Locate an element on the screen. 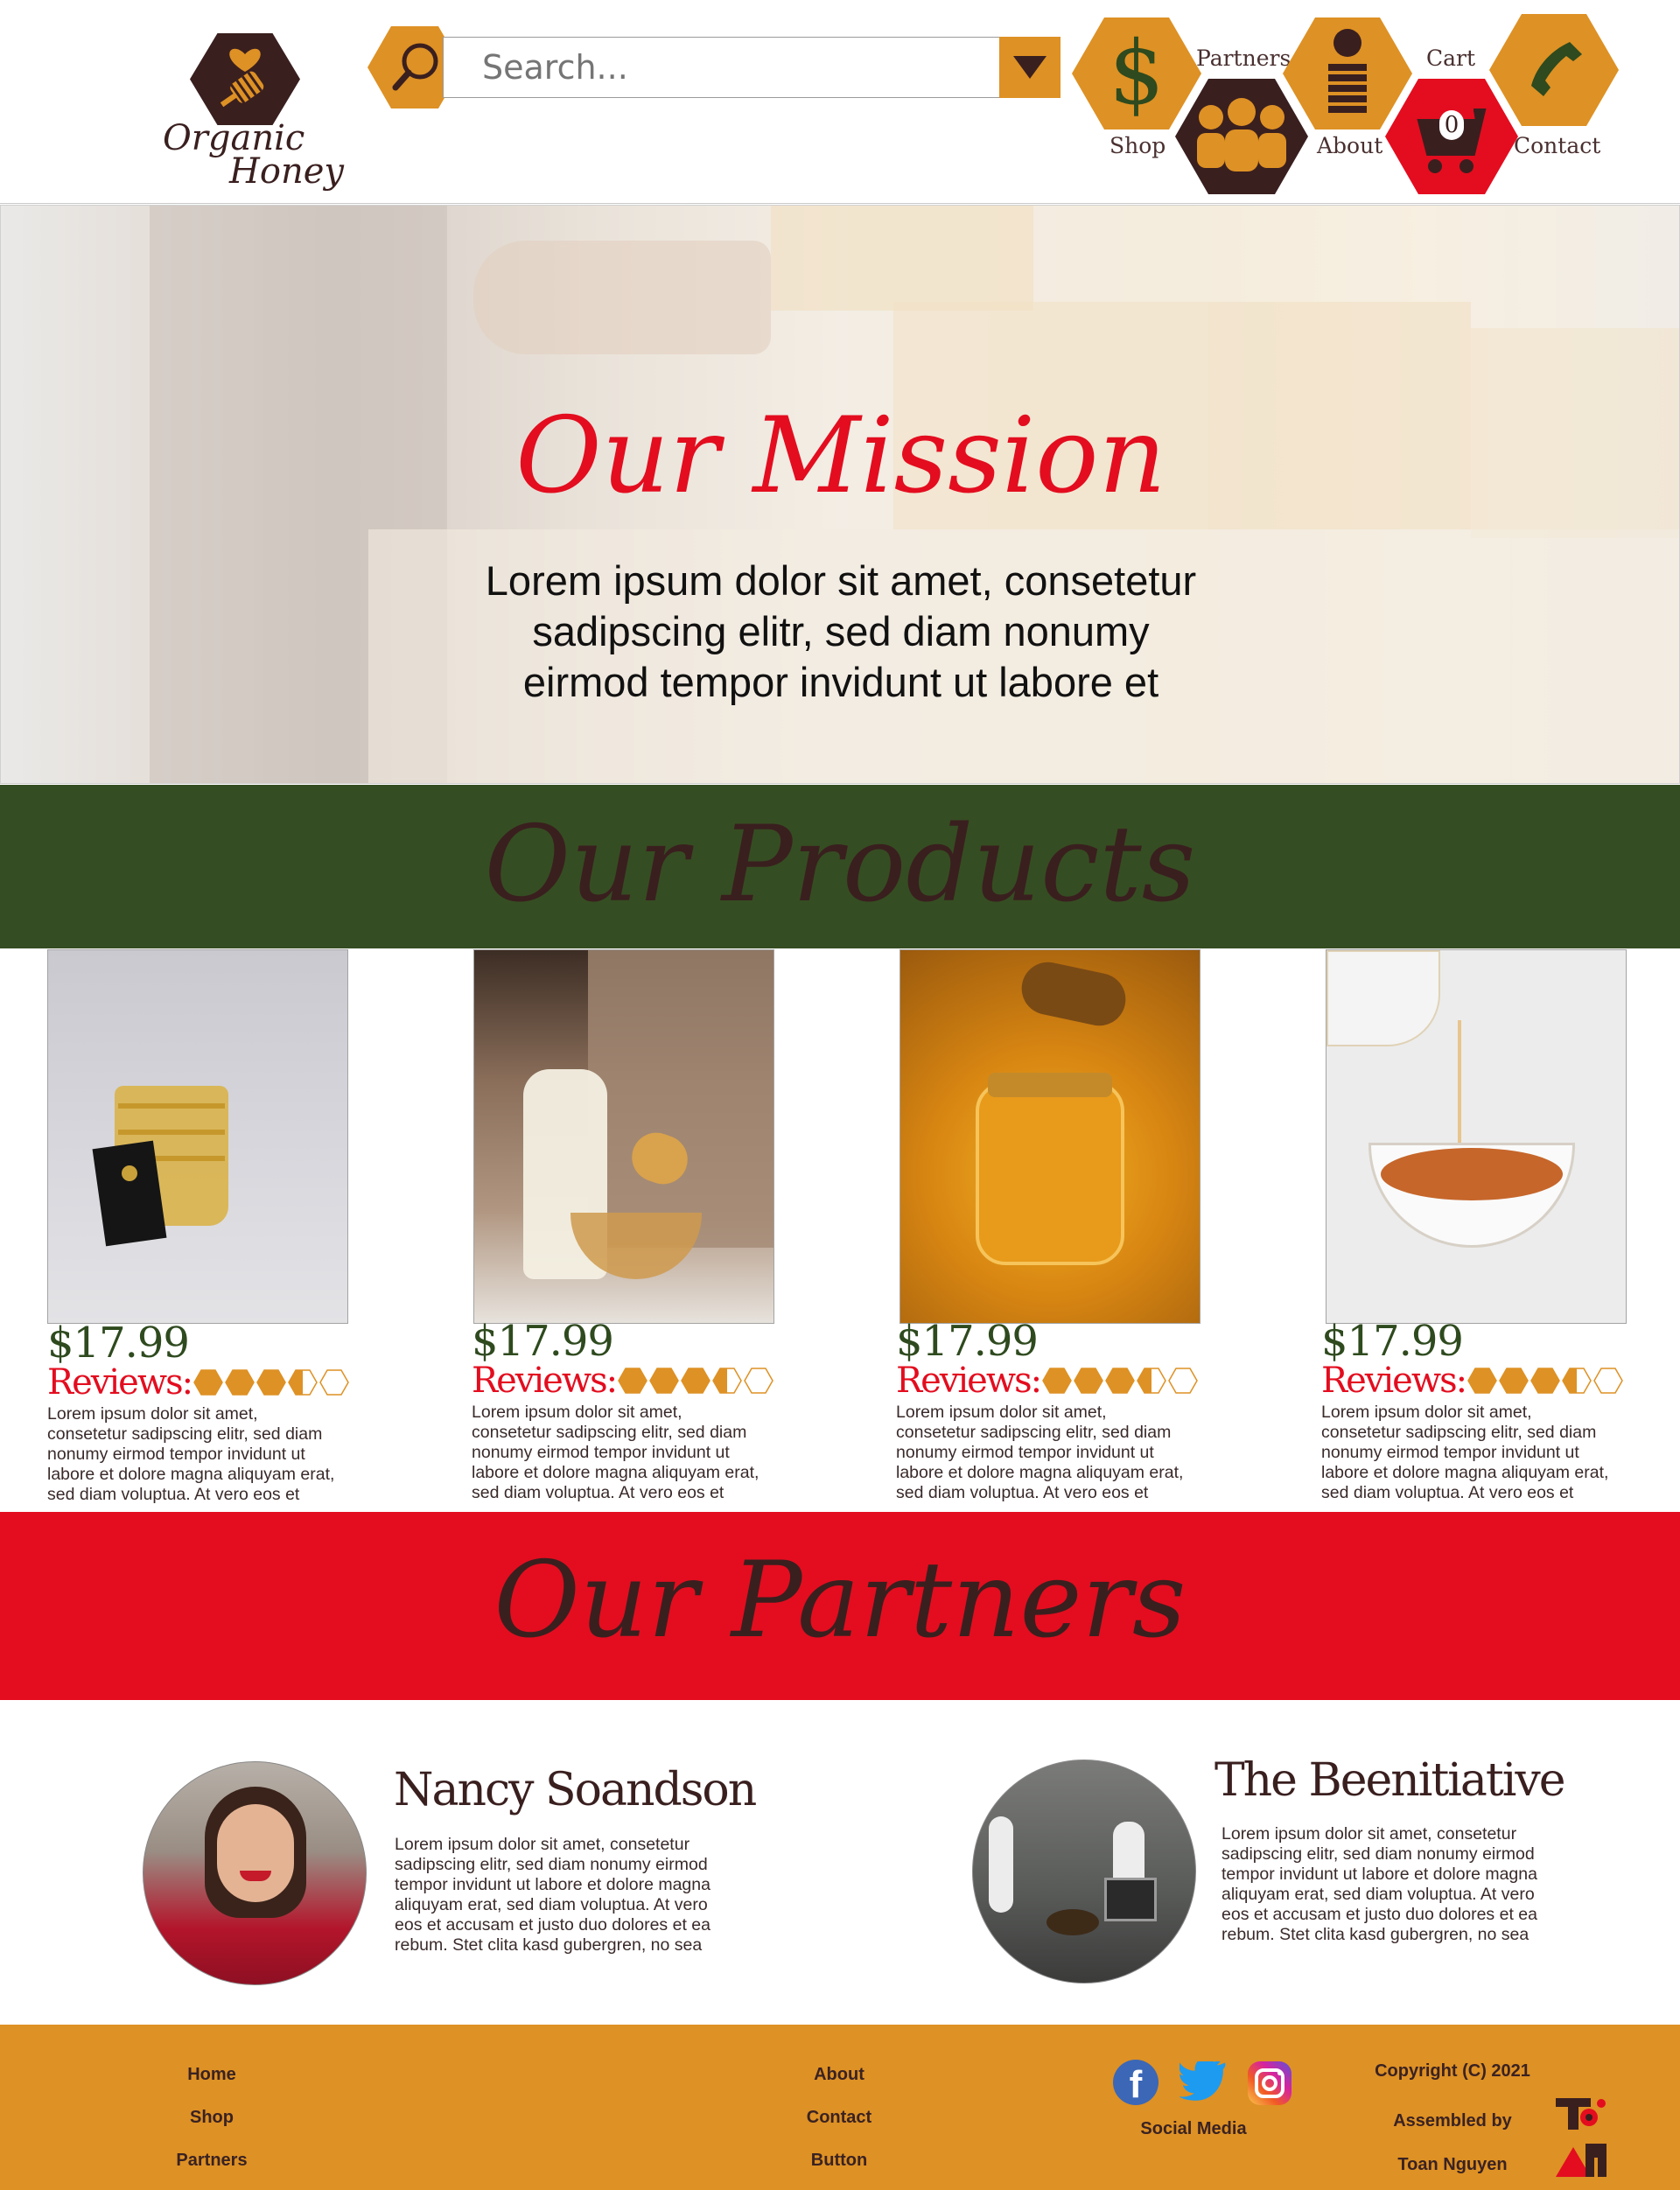  designer-logo is located at coordinates (1581, 2137).